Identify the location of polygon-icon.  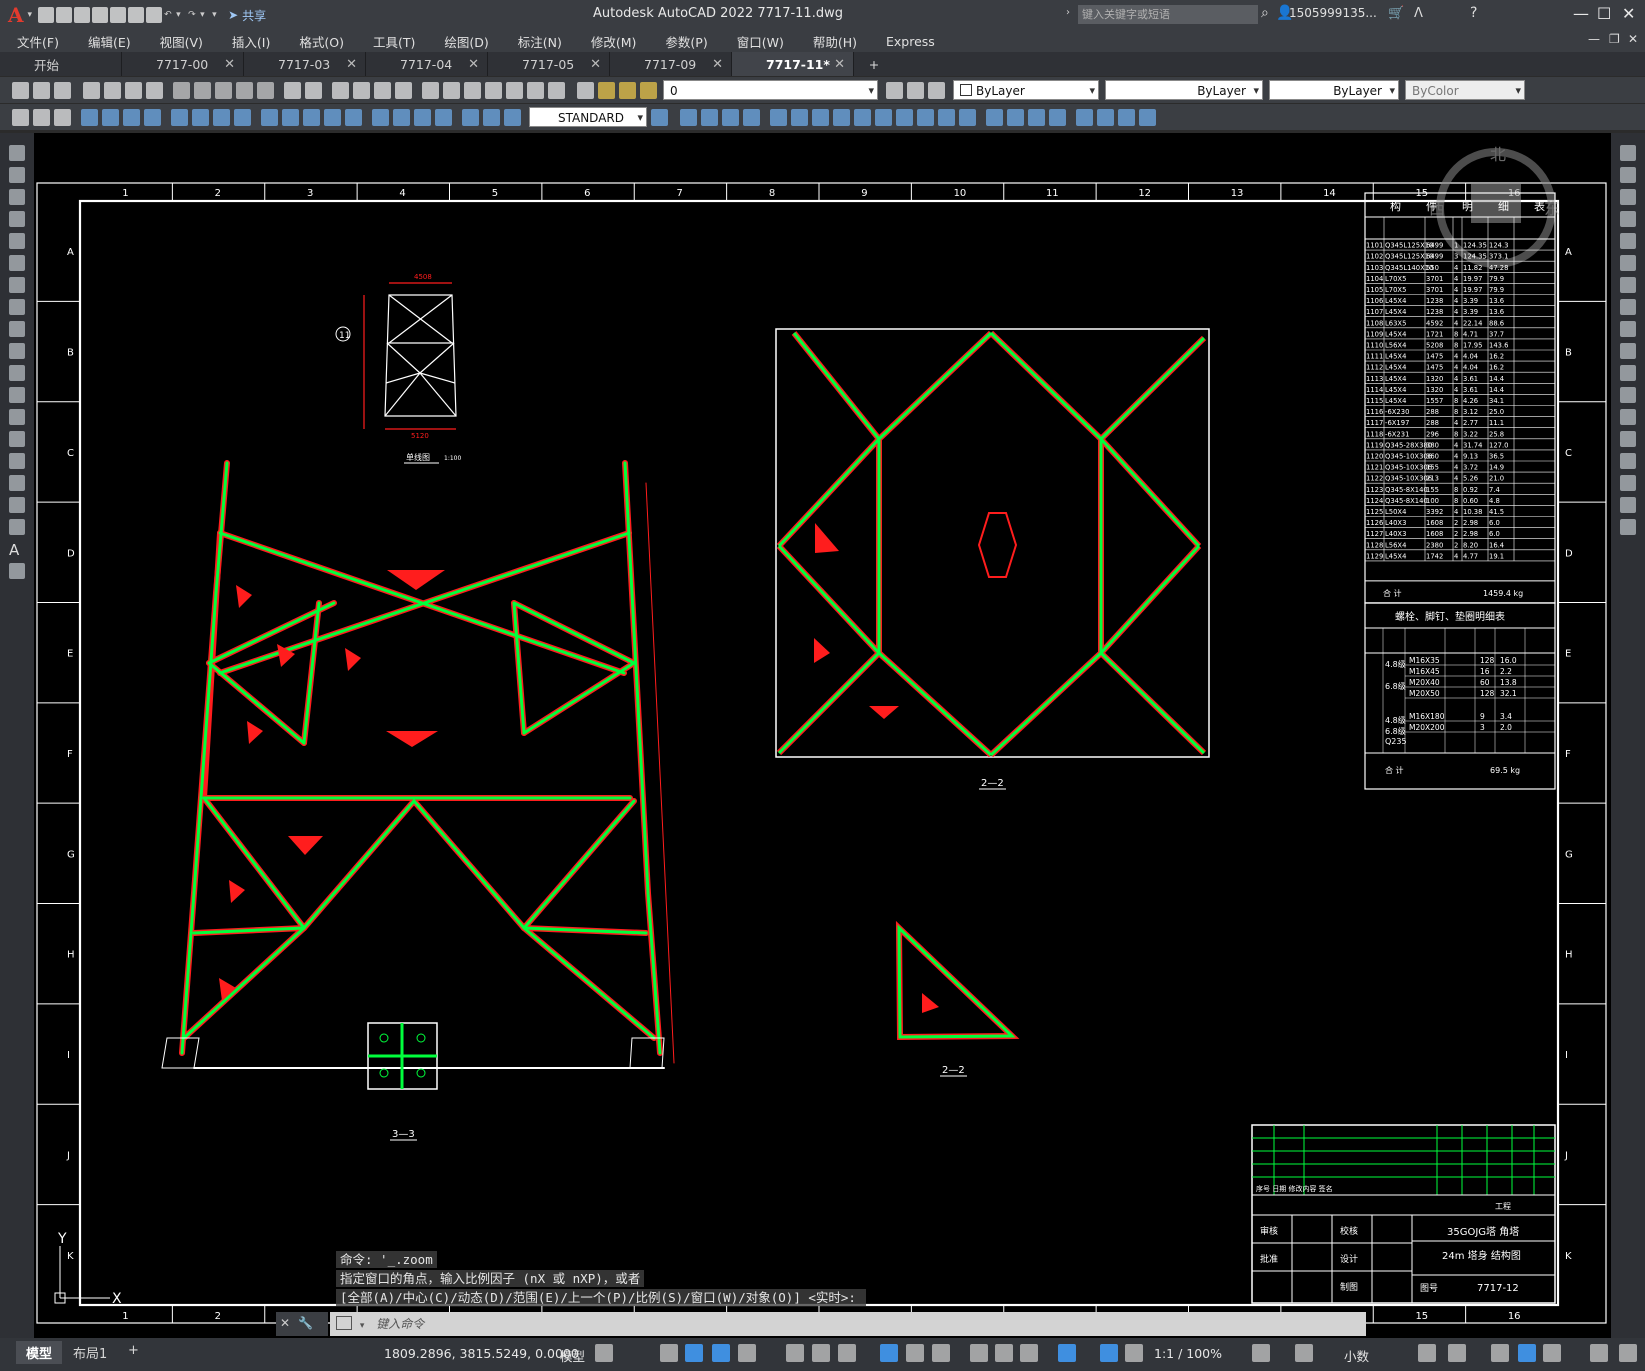
(17, 219).